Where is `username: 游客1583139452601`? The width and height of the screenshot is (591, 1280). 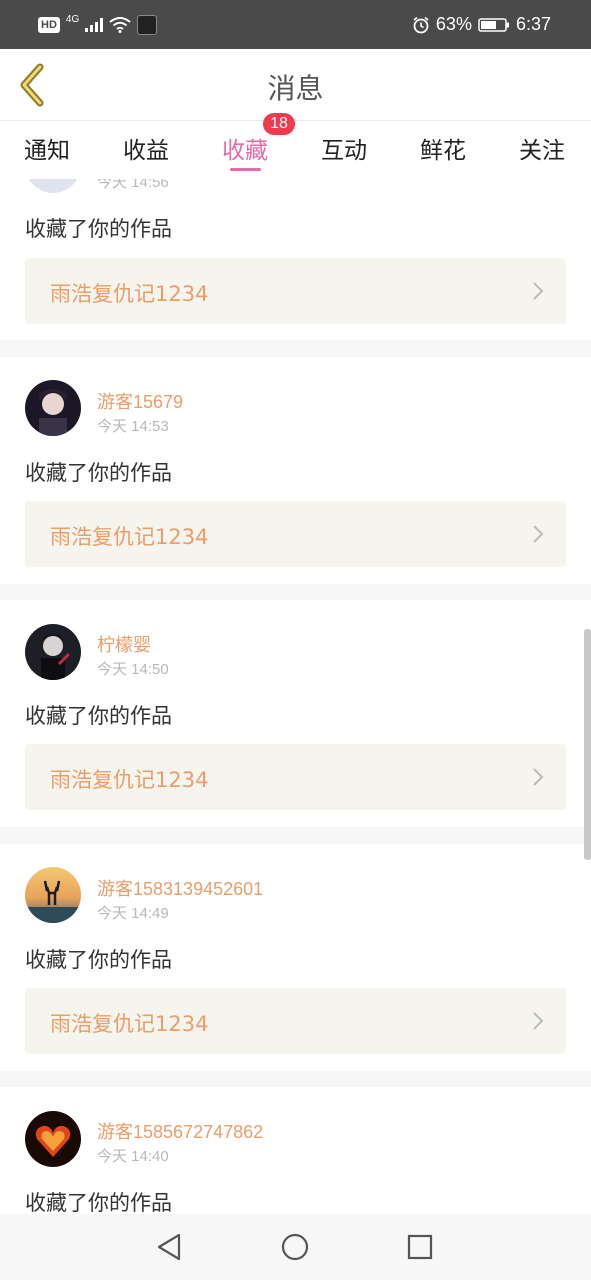
username: 游客1583139452601 is located at coordinates (180, 888).